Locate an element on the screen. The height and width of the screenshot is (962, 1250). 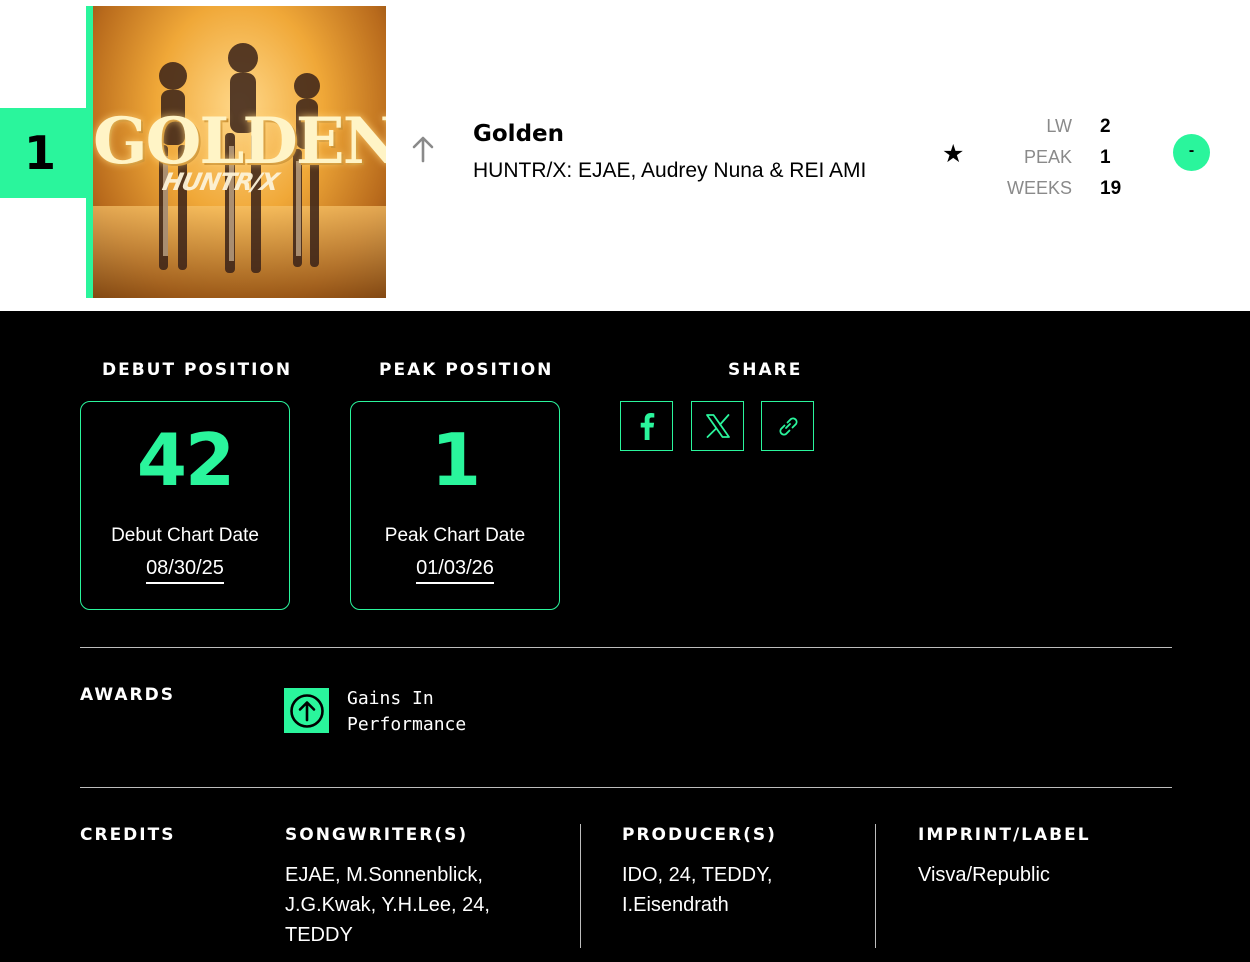
peak-chart-date-link: 01/03/26 is located at coordinates (455, 570).